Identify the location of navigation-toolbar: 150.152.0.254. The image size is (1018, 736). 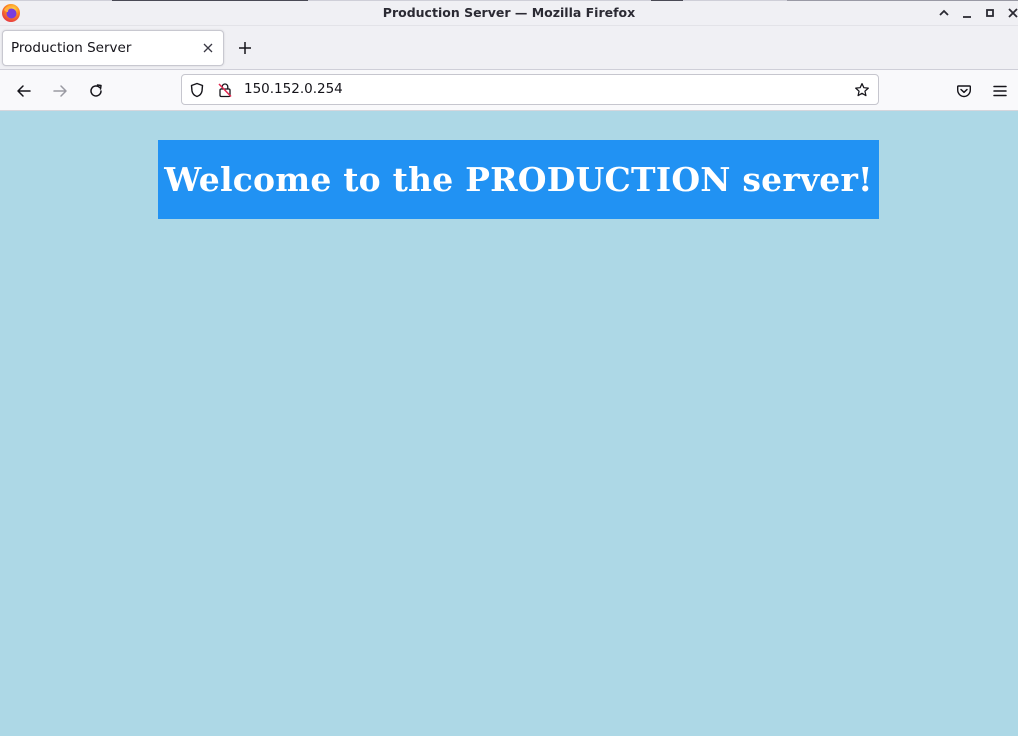
(509, 90).